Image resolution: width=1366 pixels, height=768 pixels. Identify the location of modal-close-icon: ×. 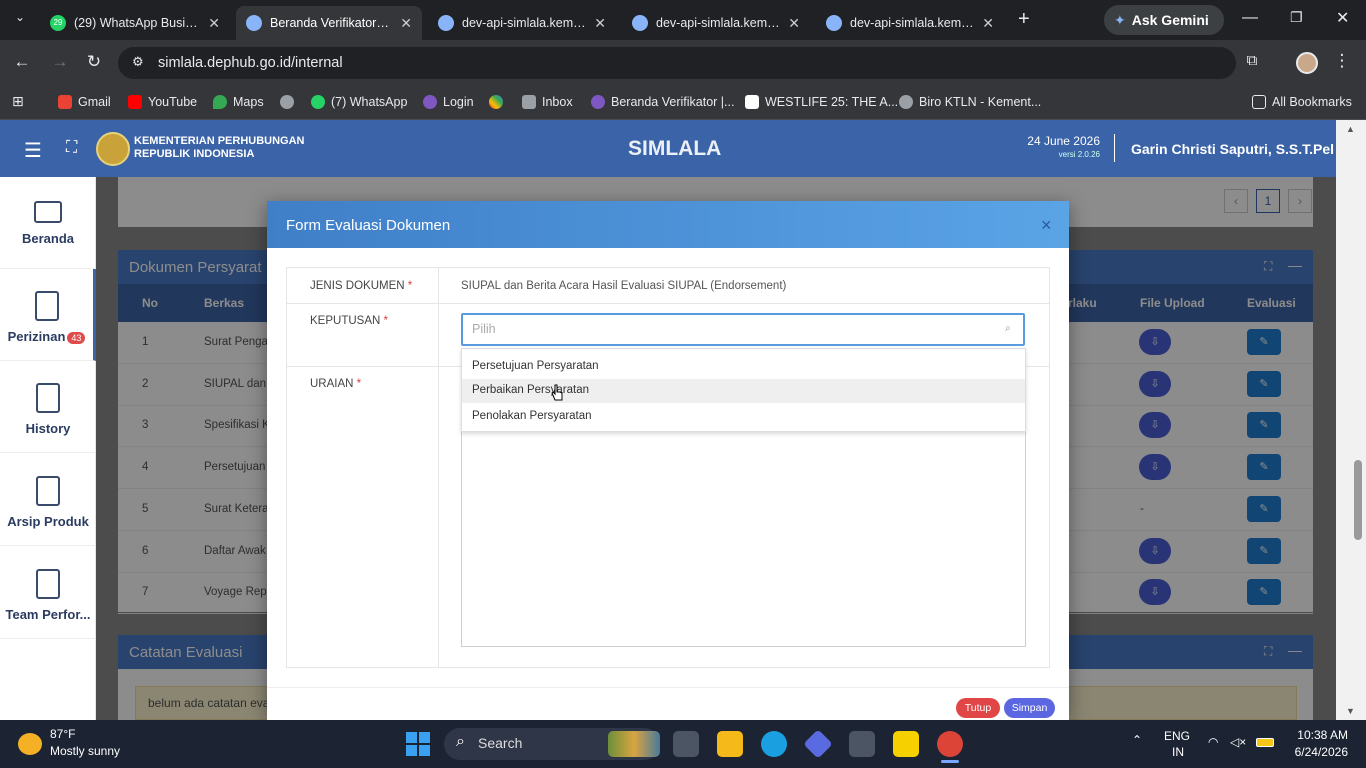
(1046, 225).